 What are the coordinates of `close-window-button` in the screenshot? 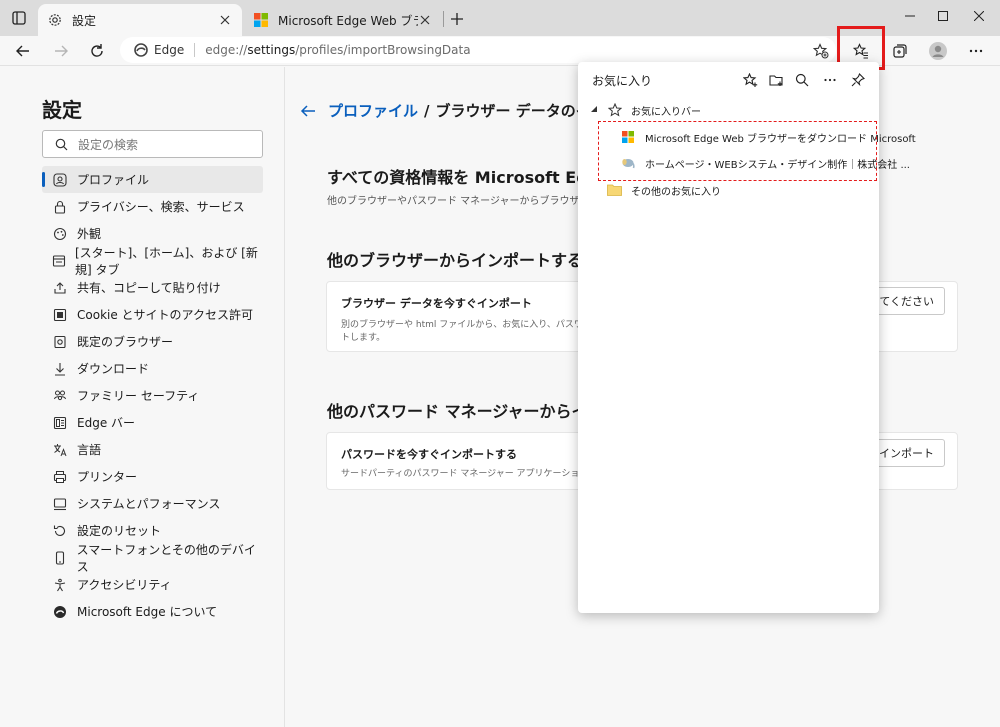 It's located at (979, 16).